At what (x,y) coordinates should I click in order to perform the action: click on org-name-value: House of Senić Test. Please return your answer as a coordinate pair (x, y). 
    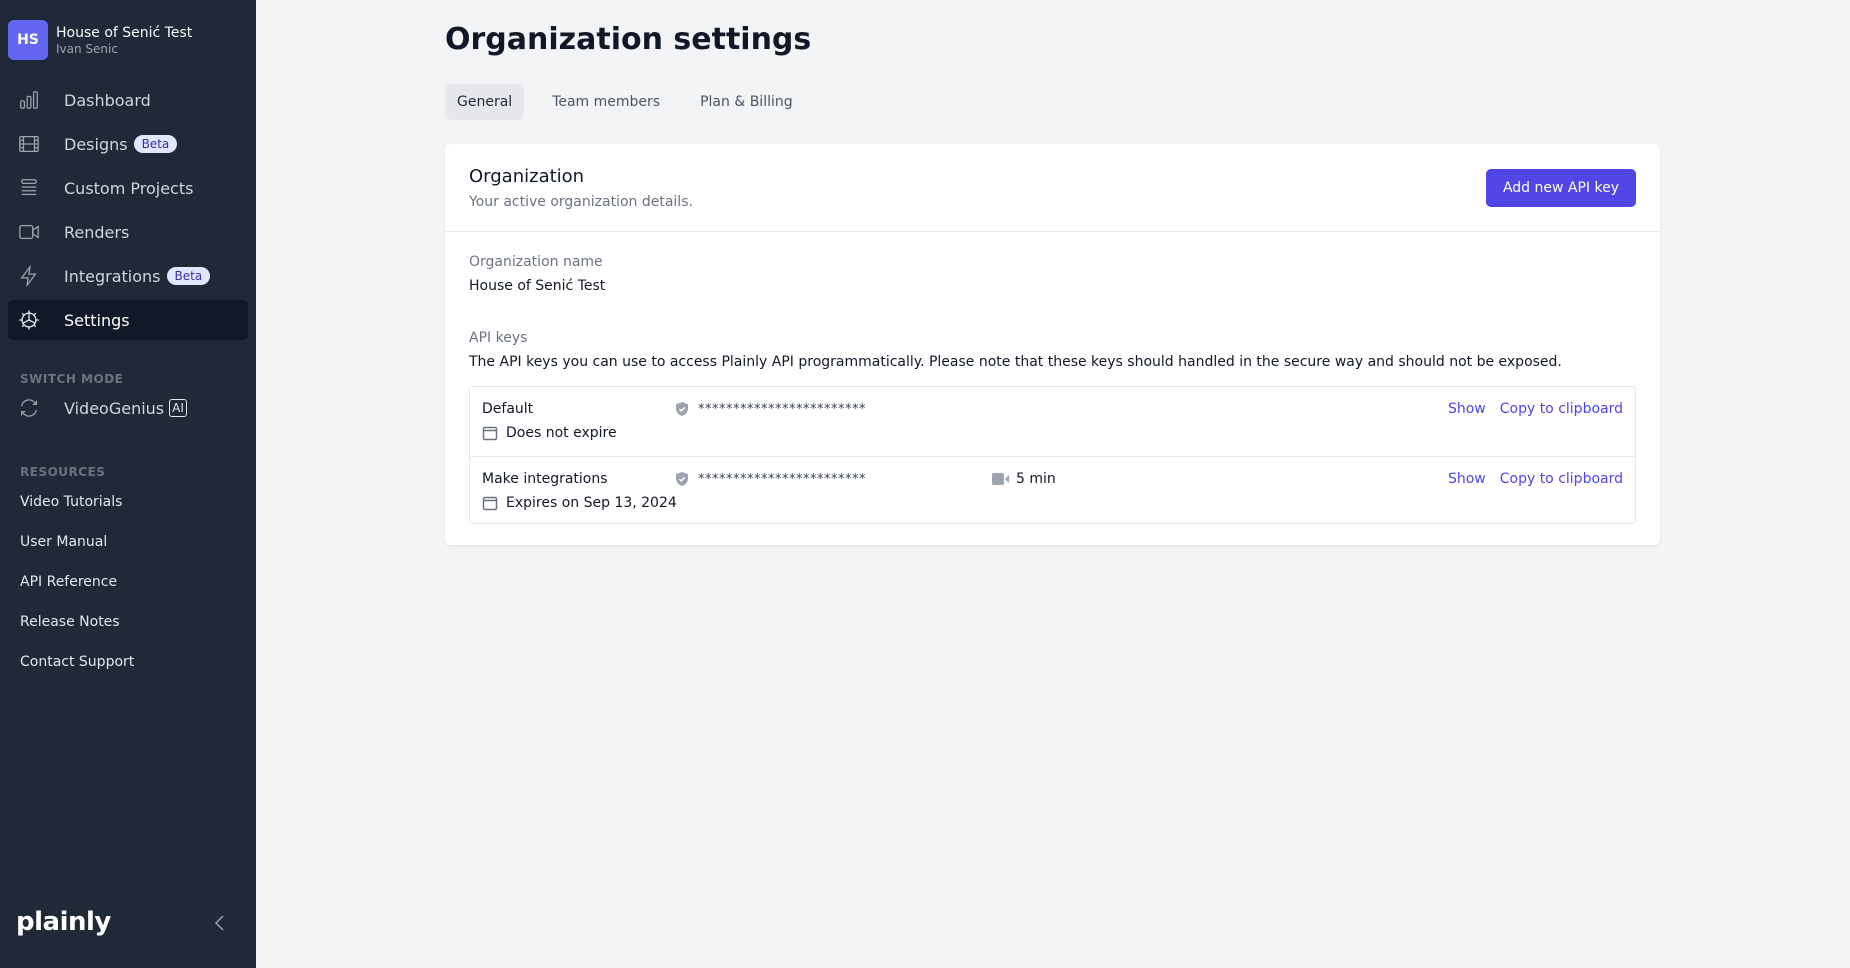
    Looking at the image, I should click on (537, 286).